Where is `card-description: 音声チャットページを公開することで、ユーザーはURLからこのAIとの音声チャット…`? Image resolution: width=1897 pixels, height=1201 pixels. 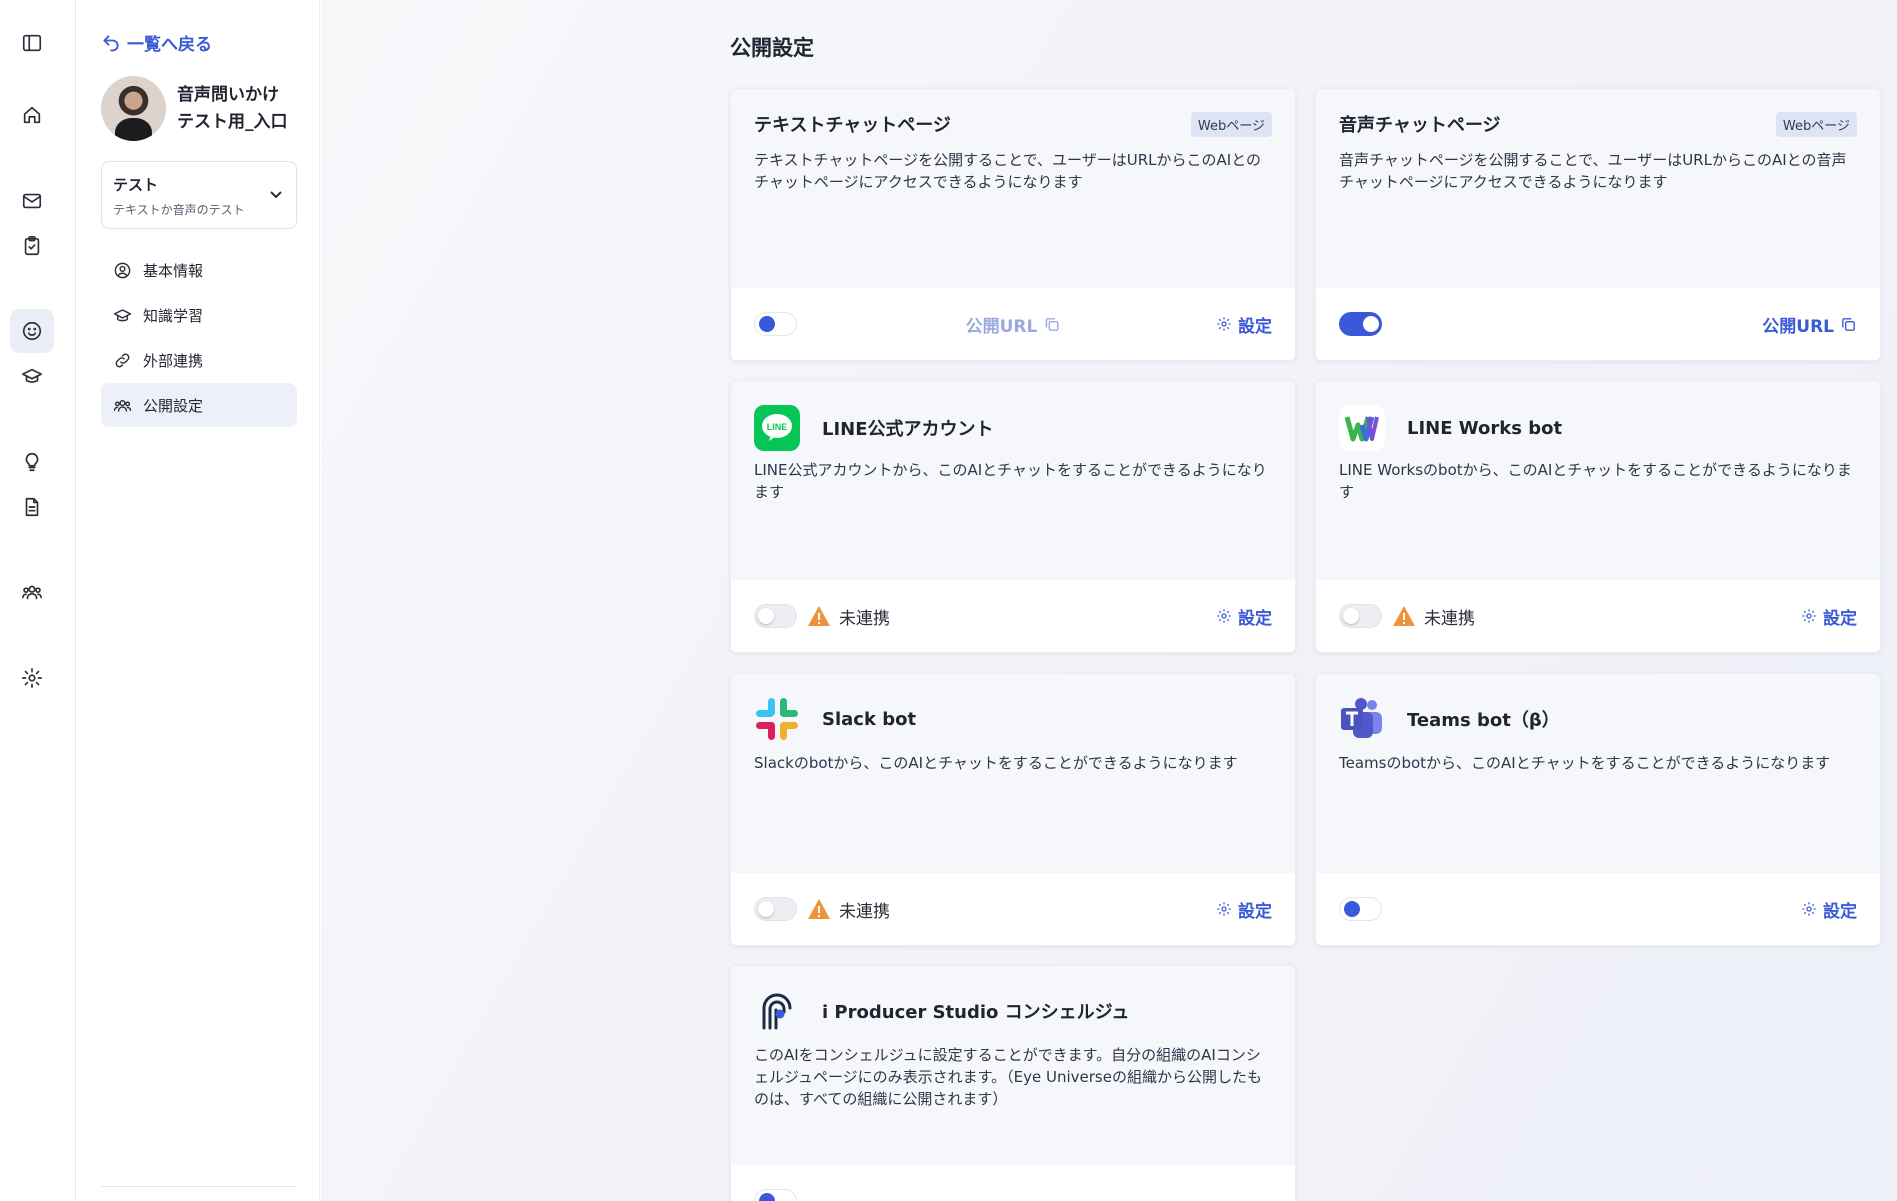
card-description: 音声チャットページを公開することで、ユーザーはURLからこのAIとの音声チャット… is located at coordinates (1593, 171).